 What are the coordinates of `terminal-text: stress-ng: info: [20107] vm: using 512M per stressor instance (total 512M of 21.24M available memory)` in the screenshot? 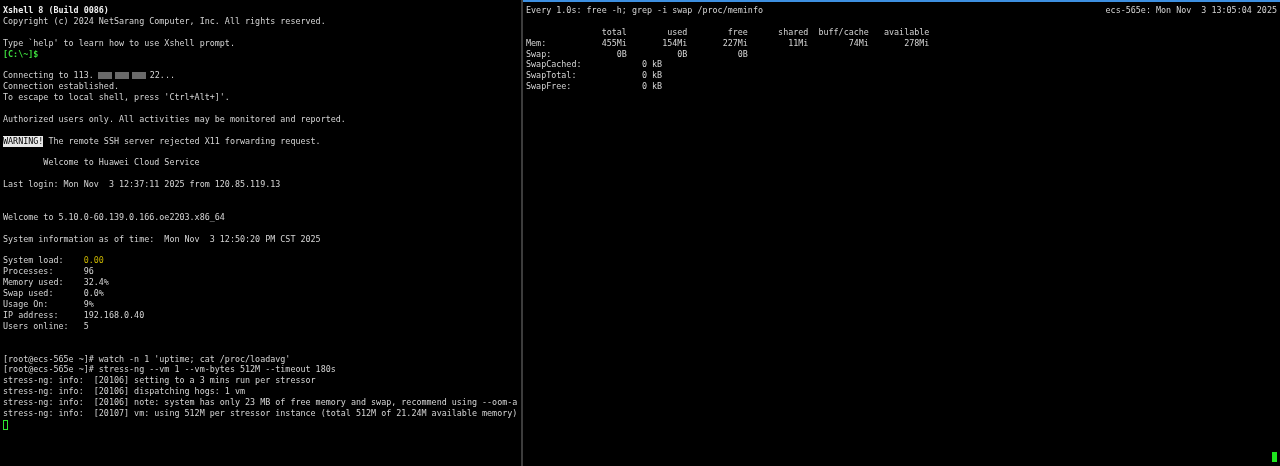 It's located at (260, 413).